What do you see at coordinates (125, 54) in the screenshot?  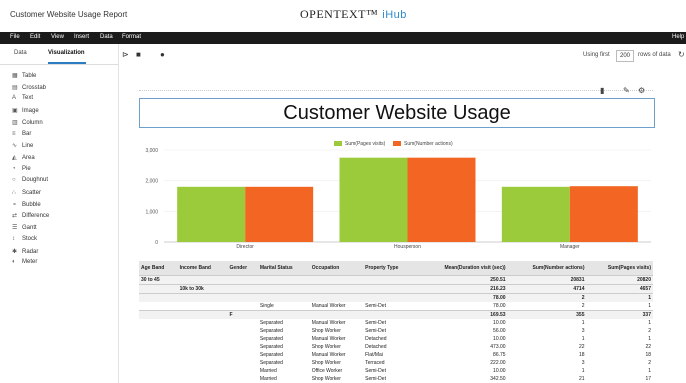 I see `filter-icon: ⊳` at bounding box center [125, 54].